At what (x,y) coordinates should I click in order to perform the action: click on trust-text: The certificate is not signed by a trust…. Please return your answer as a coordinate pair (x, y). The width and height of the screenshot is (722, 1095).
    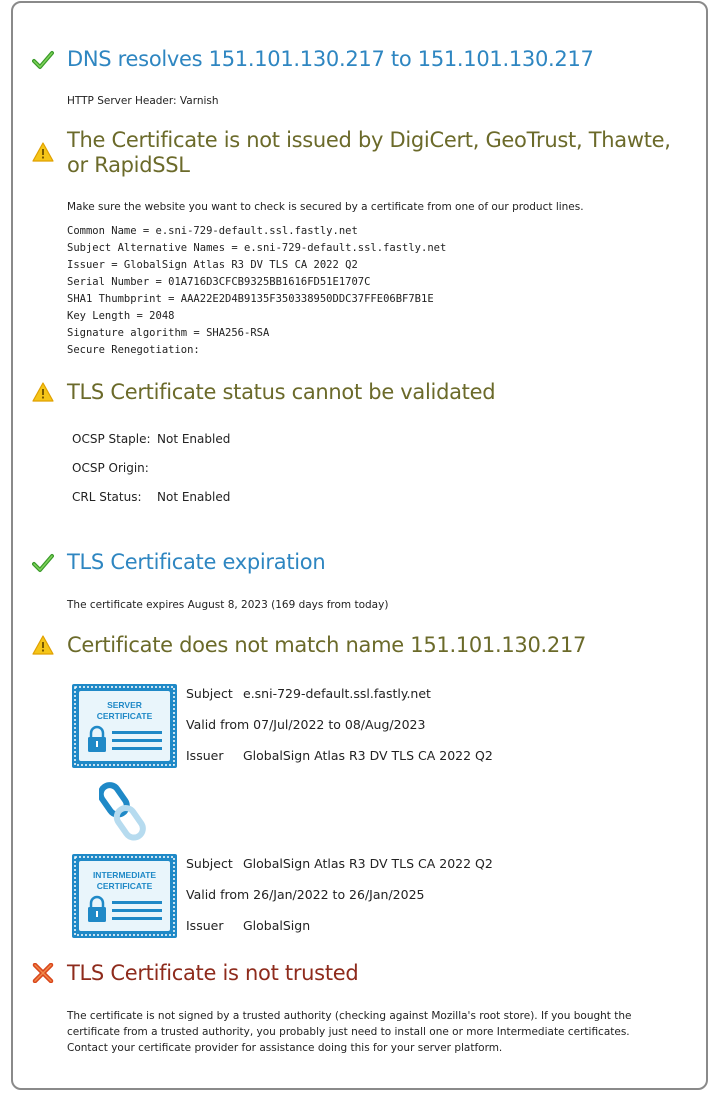
    Looking at the image, I should click on (349, 1032).